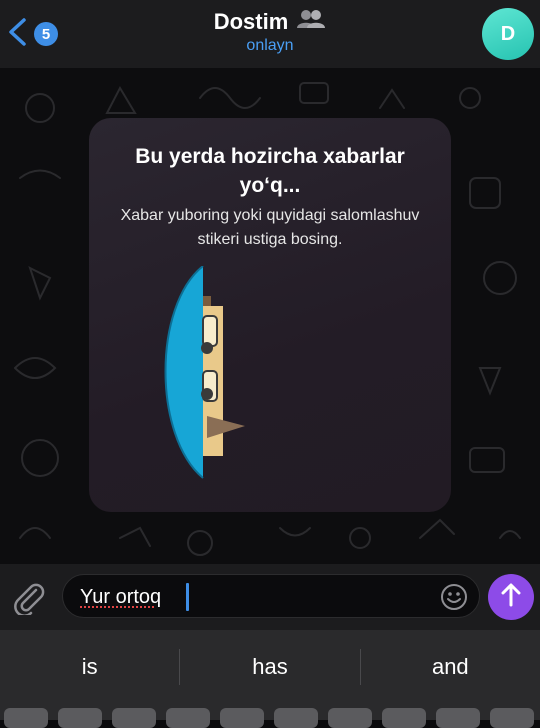 The height and width of the screenshot is (728, 540). Describe the element at coordinates (450, 667) in the screenshot. I see `suggestion-item: and` at that location.